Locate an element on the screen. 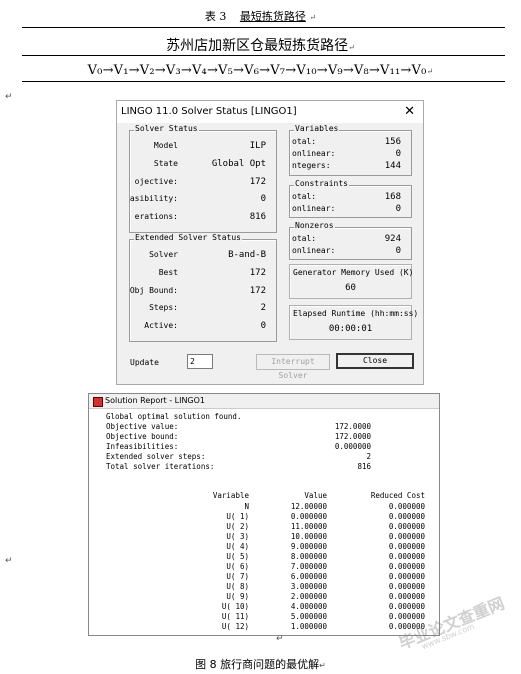 The image size is (521, 674). active-label: Active: is located at coordinates (161, 325).